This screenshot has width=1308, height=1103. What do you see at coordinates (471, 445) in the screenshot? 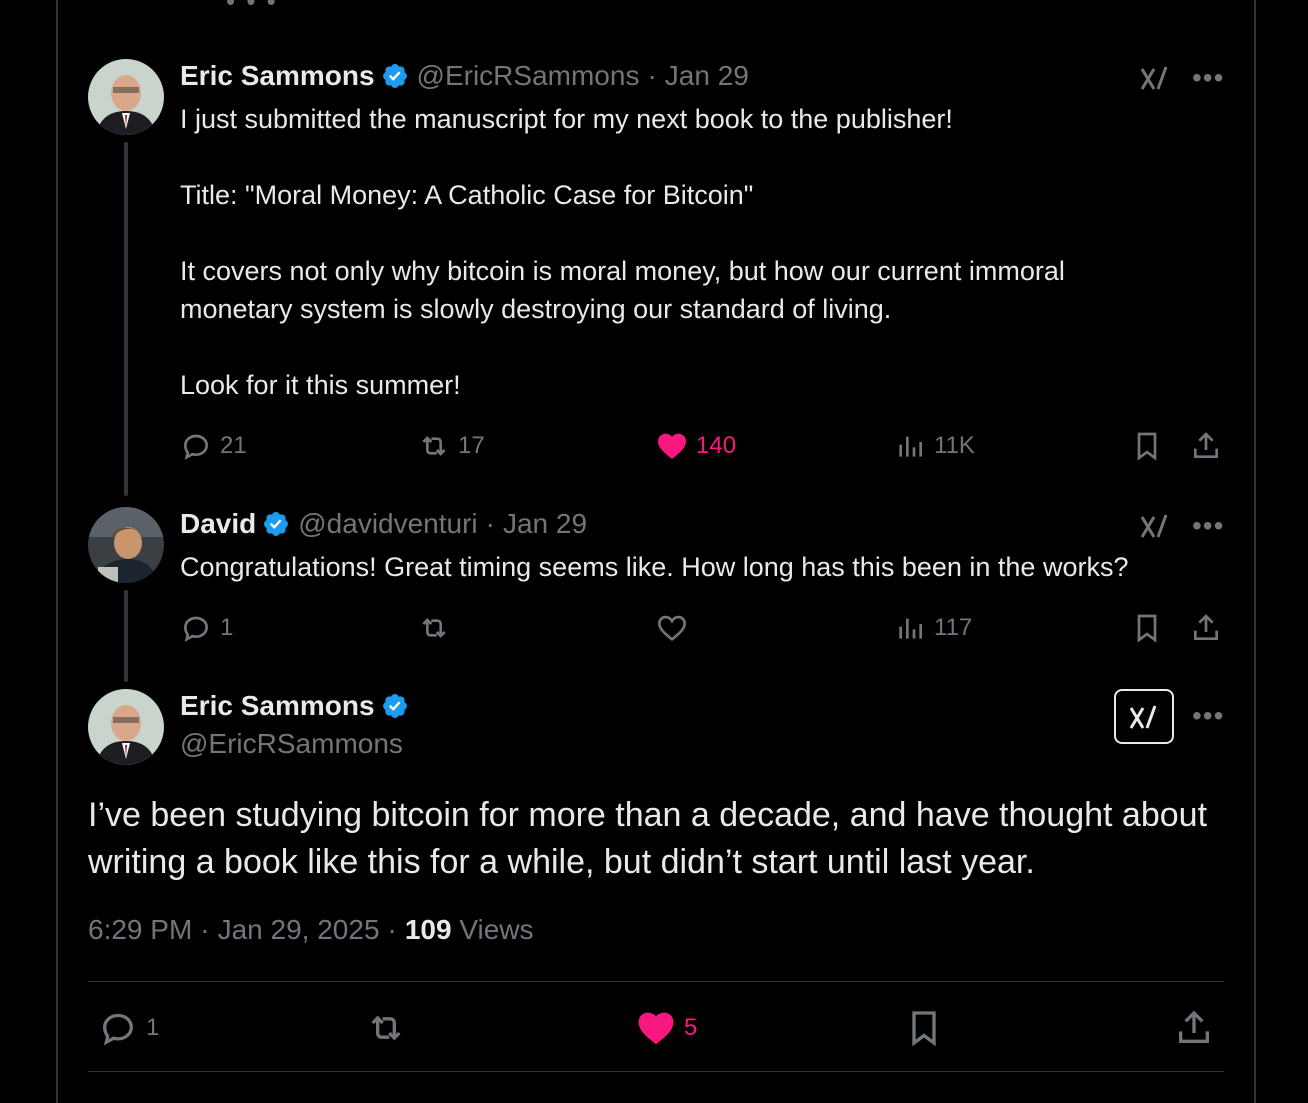
I see `retweet-count: 17` at bounding box center [471, 445].